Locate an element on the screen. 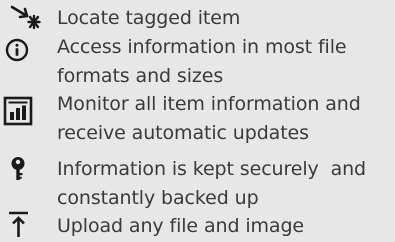 Image resolution: width=395 pixels, height=242 pixels. locate-arrow-icon is located at coordinates (25, 19).